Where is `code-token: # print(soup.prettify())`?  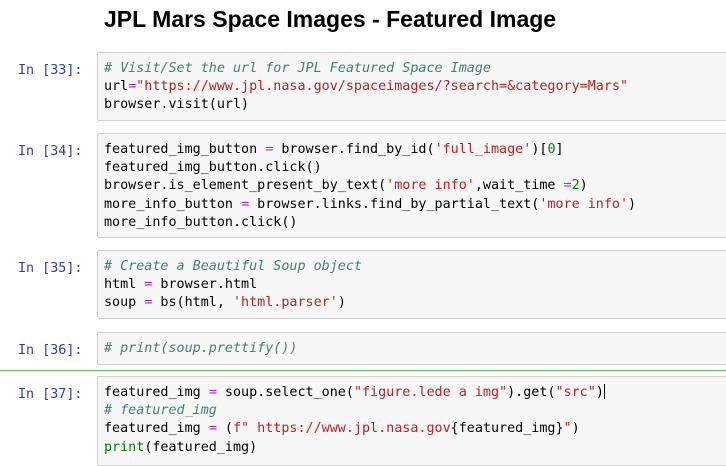
code-token: # print(soup.prettify()) is located at coordinates (201, 348).